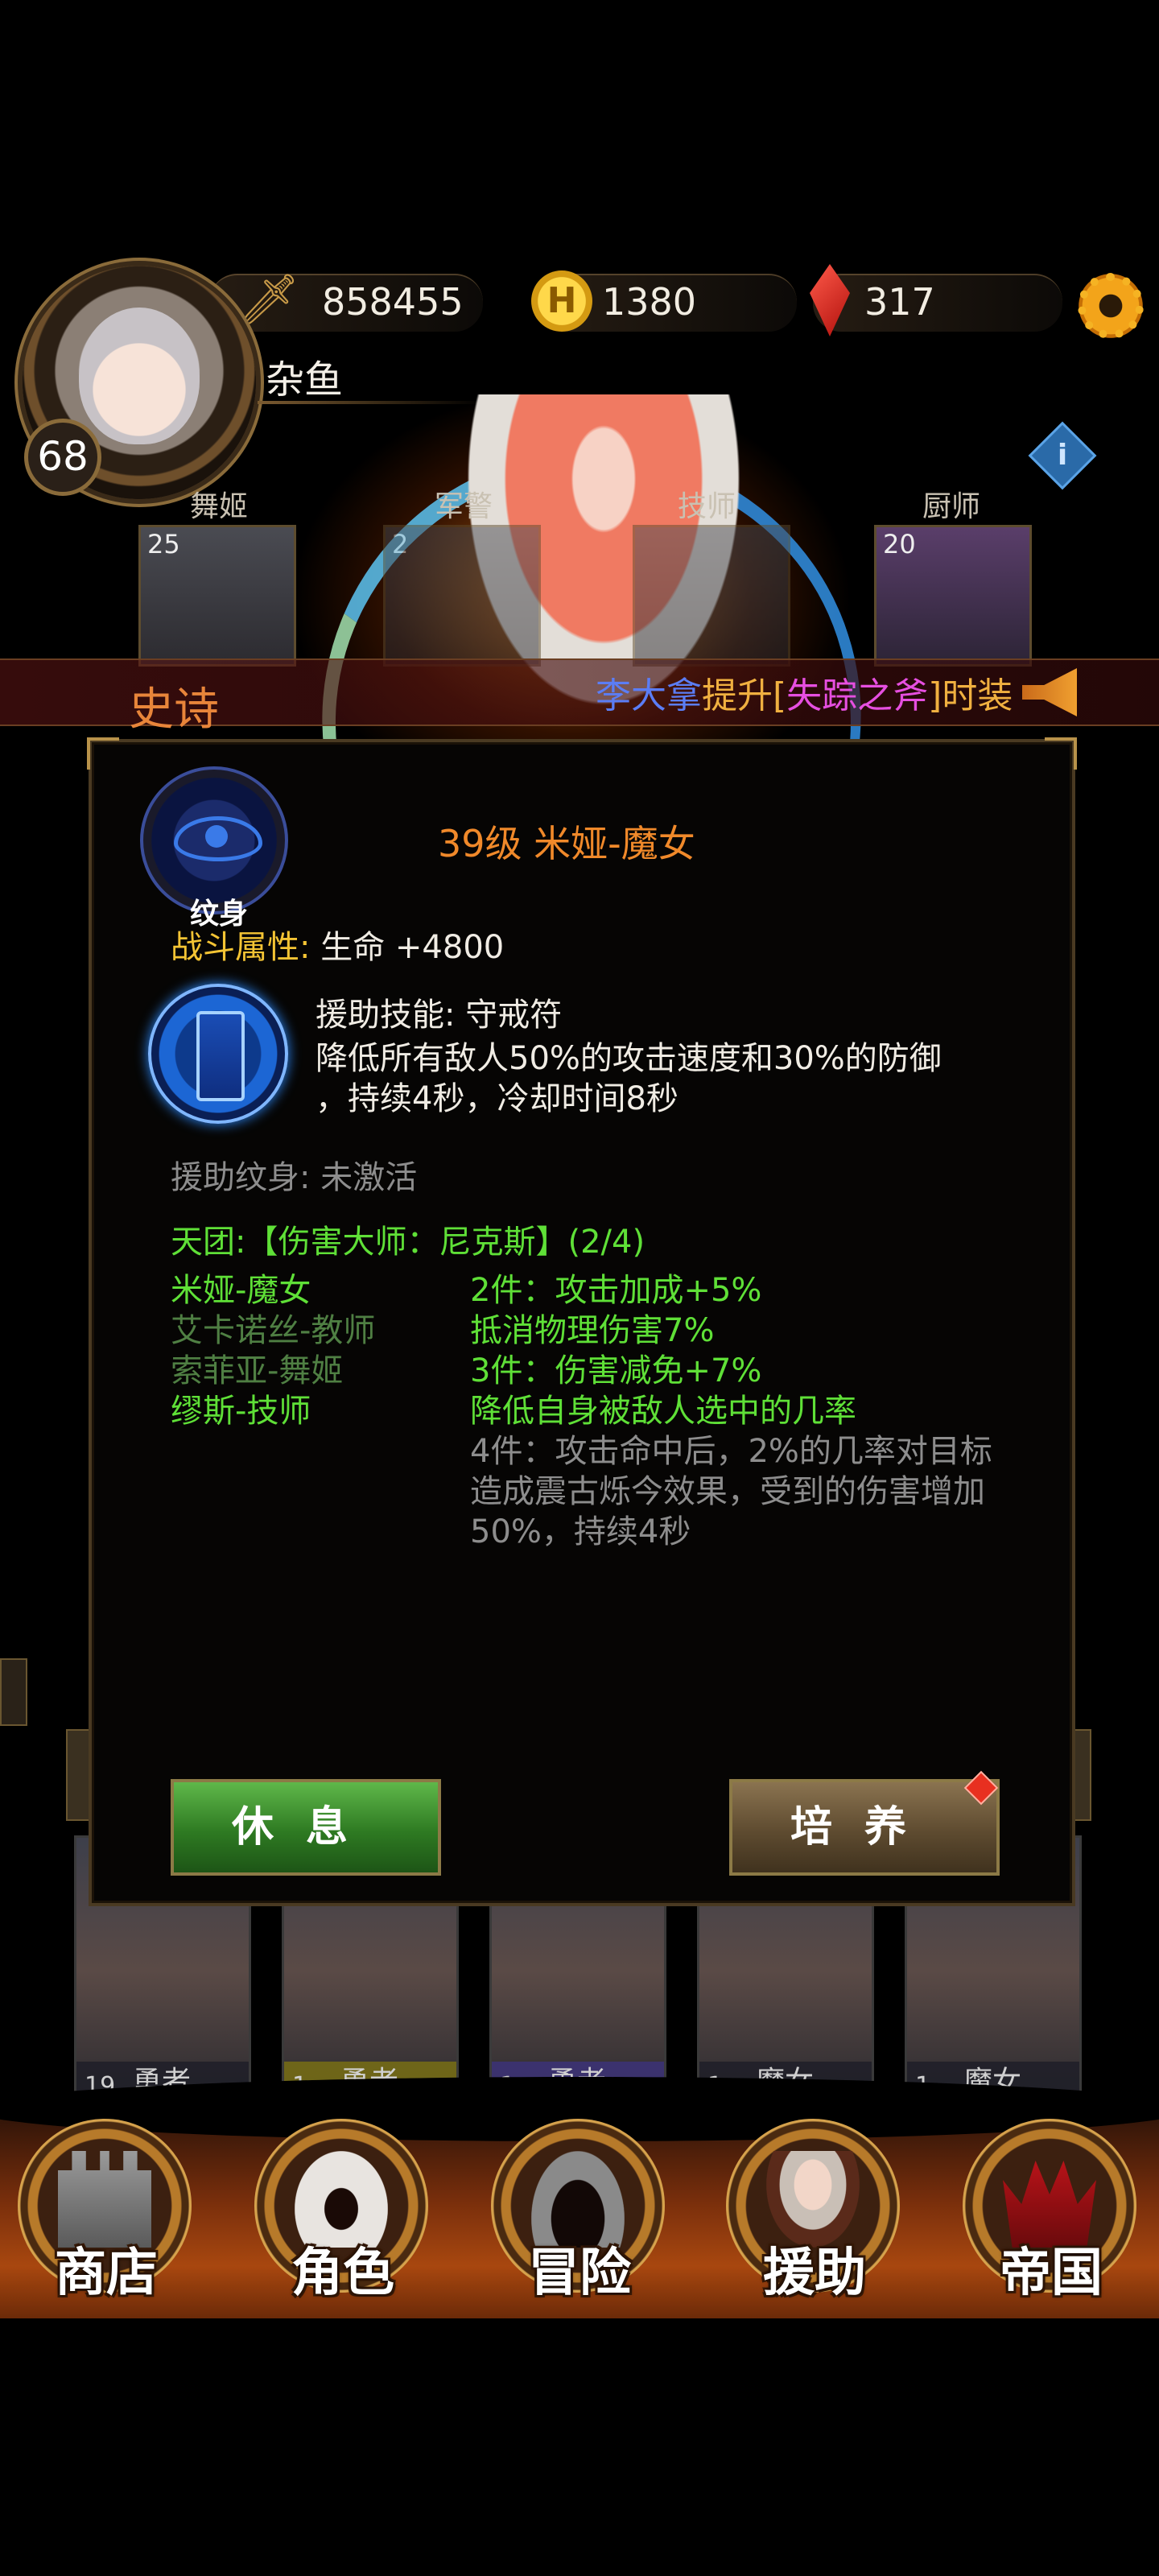  I want to click on role-label-technician: 技师, so click(707, 506).